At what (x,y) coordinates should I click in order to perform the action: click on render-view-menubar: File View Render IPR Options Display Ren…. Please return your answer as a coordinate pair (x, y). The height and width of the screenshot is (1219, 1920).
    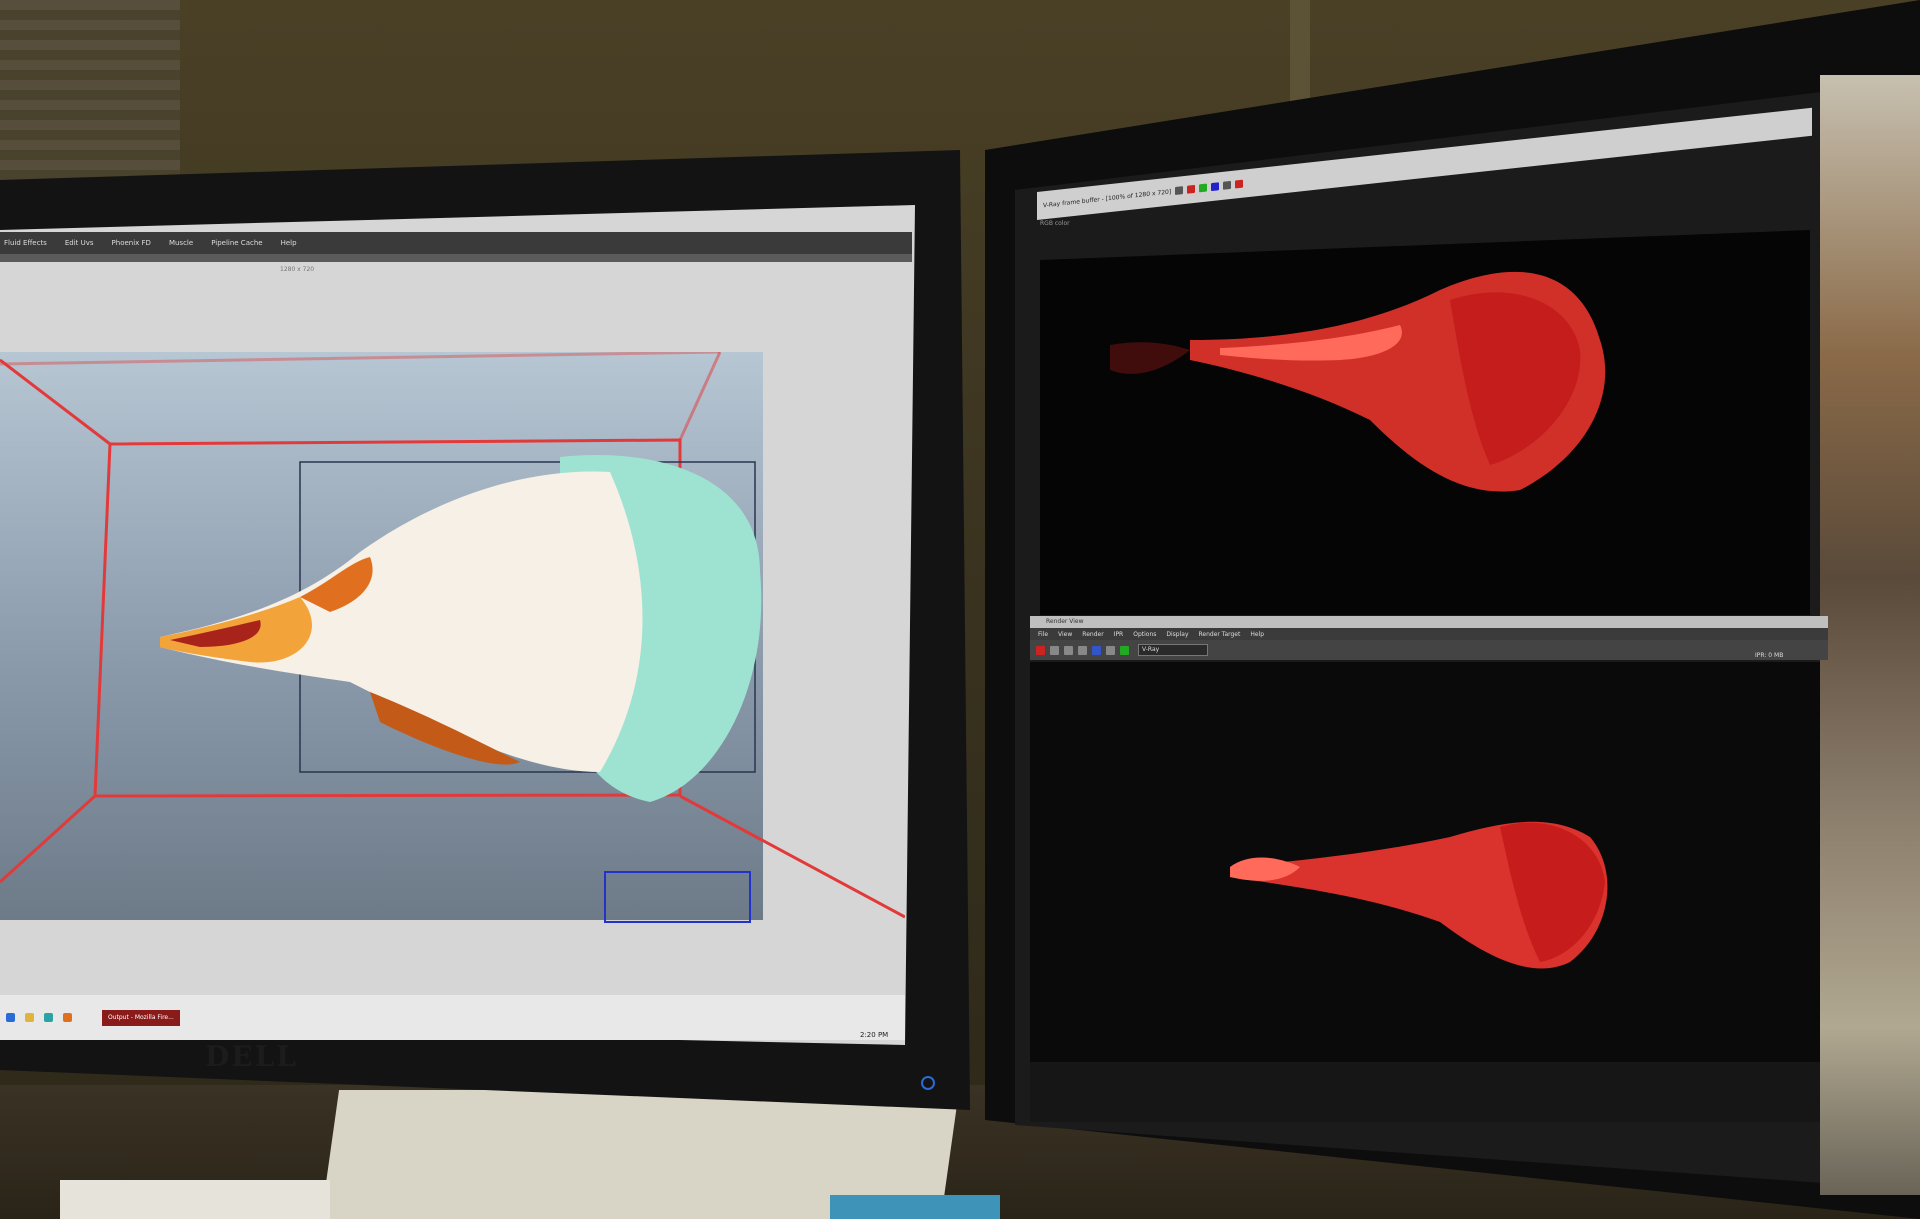
    Looking at the image, I should click on (1429, 634).